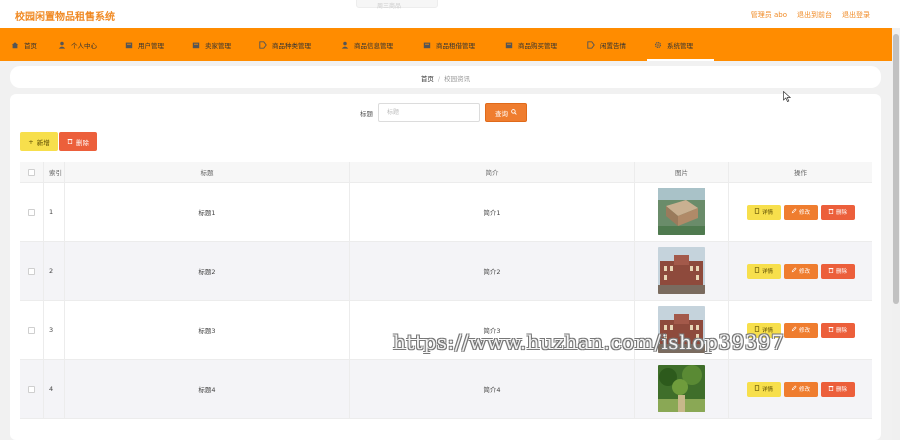 This screenshot has height=440, width=900. What do you see at coordinates (492, 172) in the screenshot?
I see `header-intro: 简介` at bounding box center [492, 172].